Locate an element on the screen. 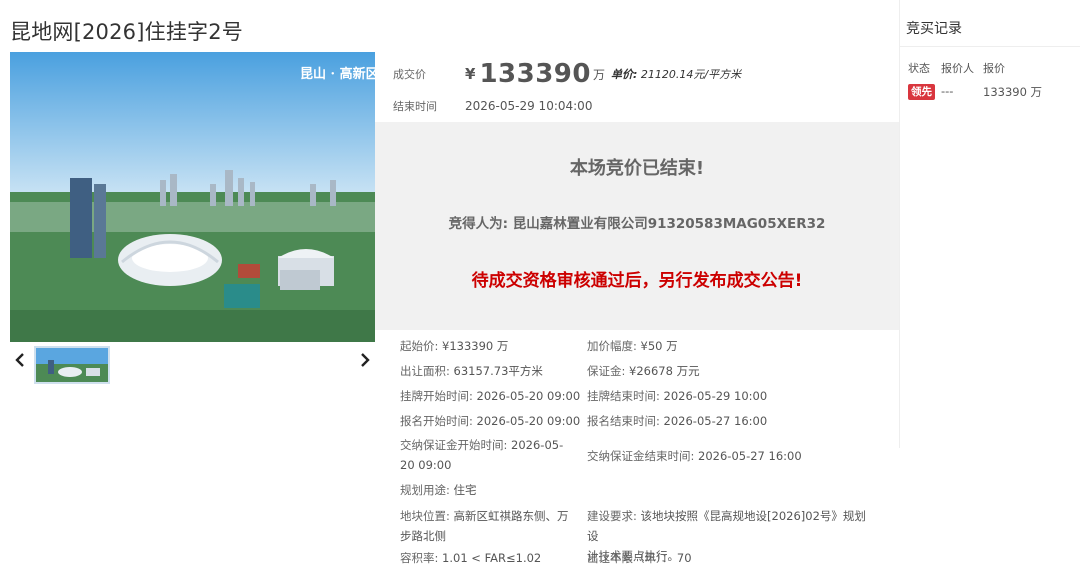 Image resolution: width=1080 pixels, height=572 pixels. end-time-row: 结束时间 2026-05-29 10:04:00 is located at coordinates (492, 106).